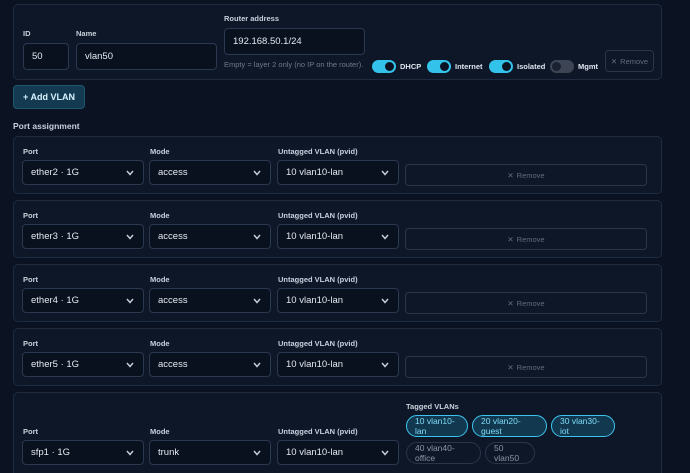 This screenshot has width=690, height=473. Describe the element at coordinates (437, 426) in the screenshot. I see `tagged-vlan-chip: 10 vlan10-lan` at that location.